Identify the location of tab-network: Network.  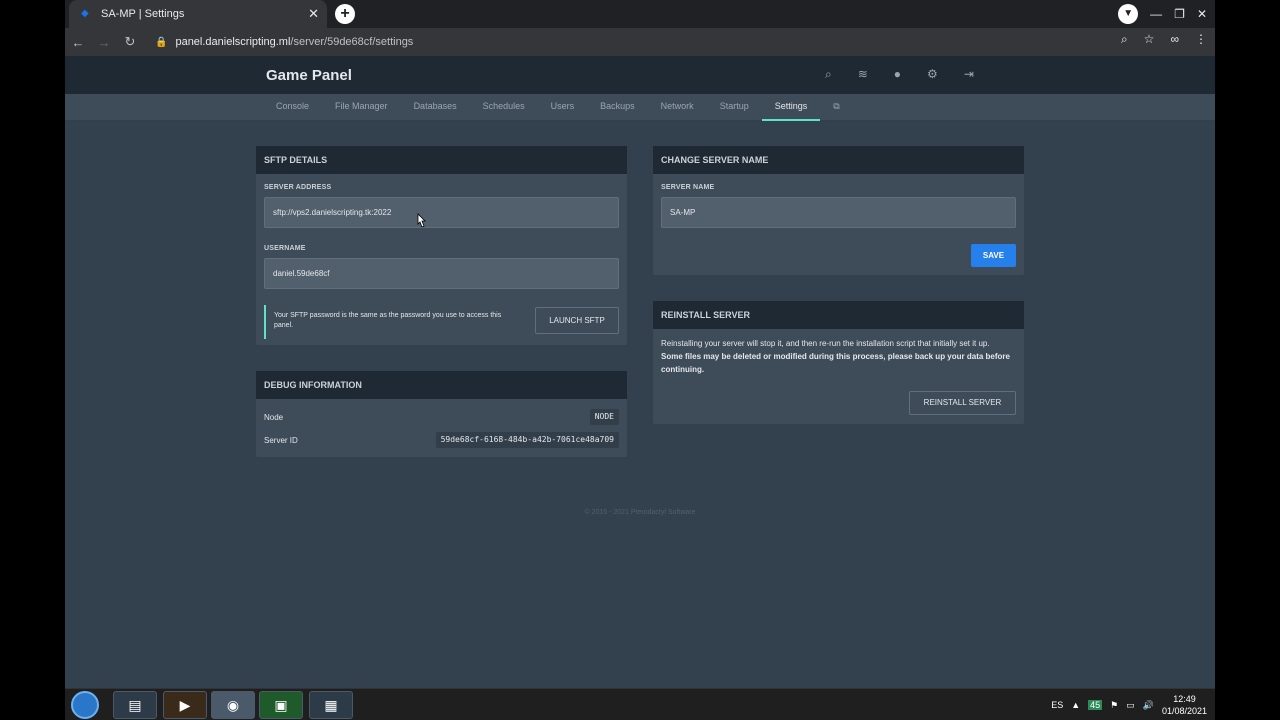
(677, 107).